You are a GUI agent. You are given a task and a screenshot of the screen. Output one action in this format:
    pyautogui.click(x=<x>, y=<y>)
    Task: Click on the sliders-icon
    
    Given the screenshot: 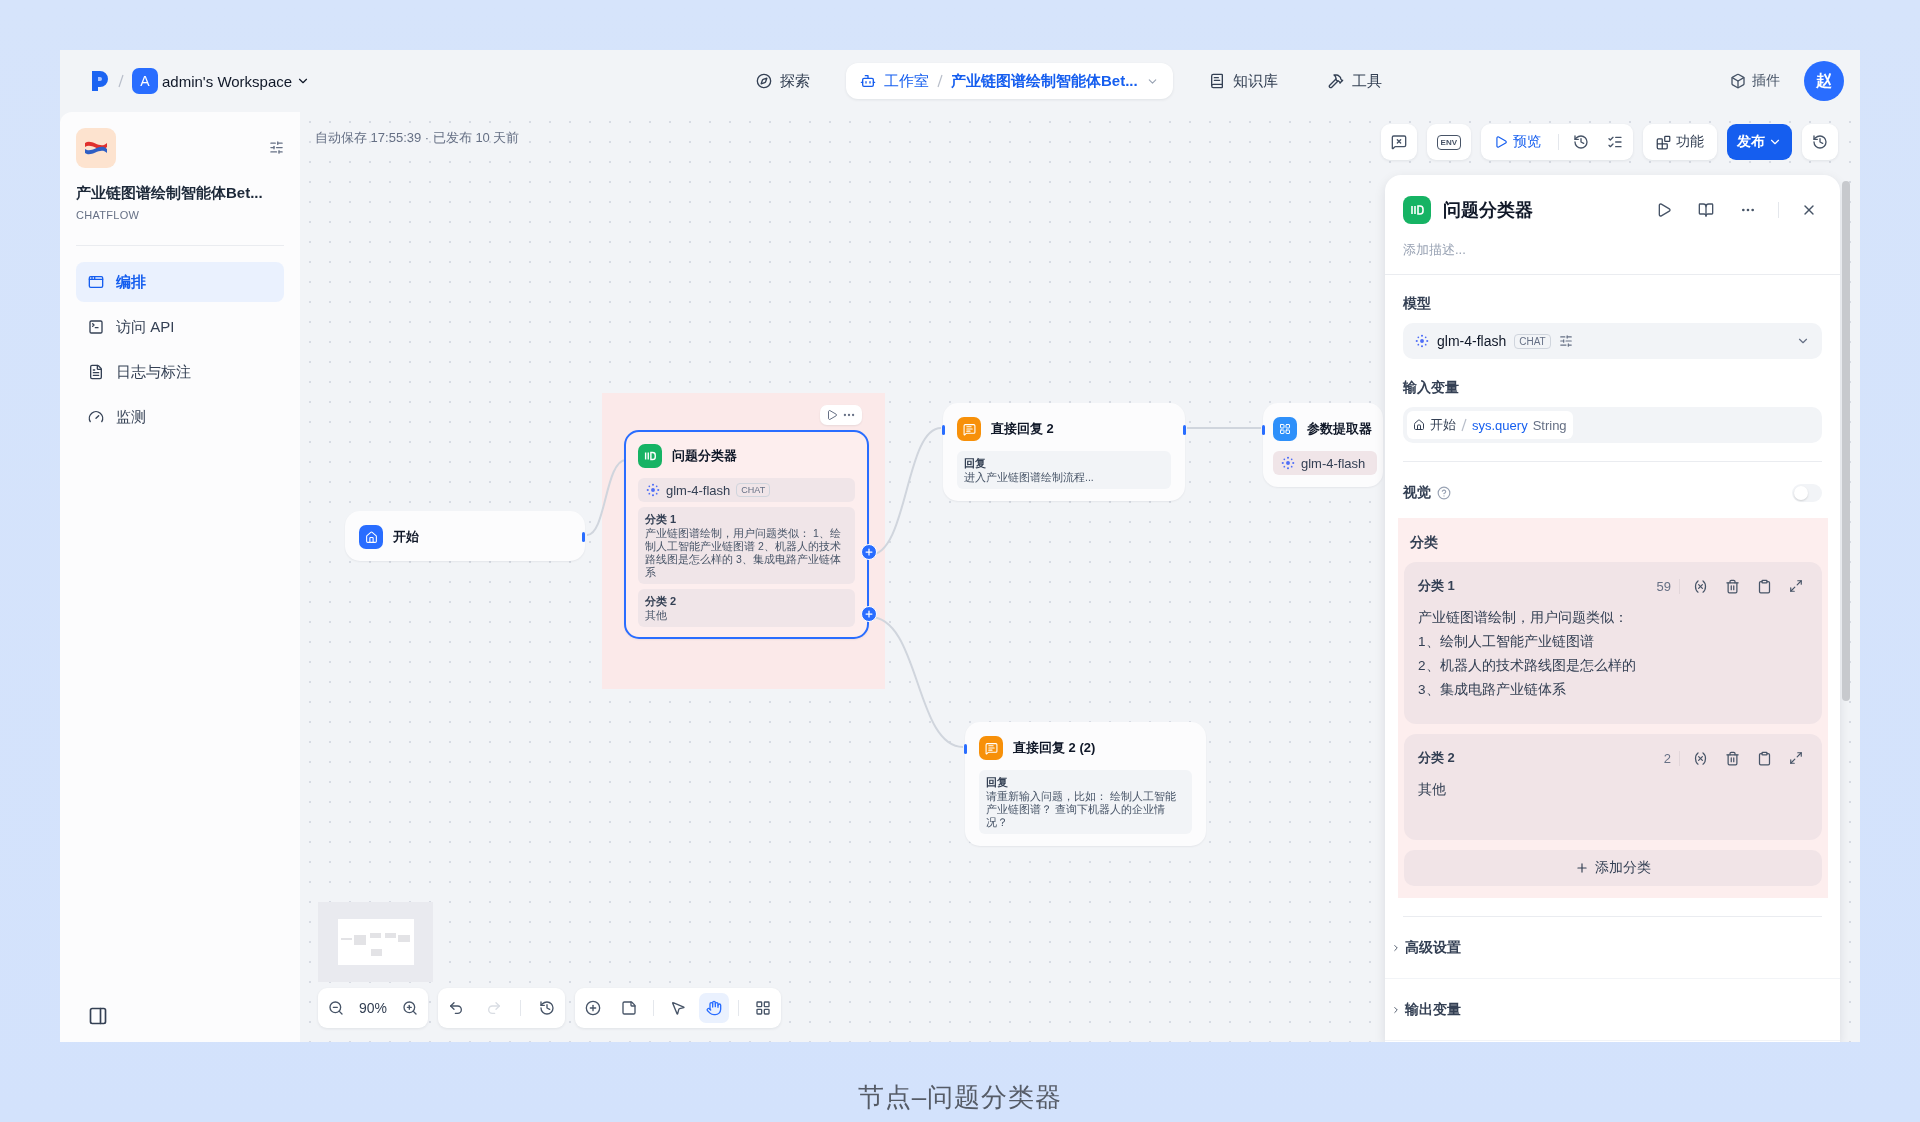 What is the action you would take?
    pyautogui.click(x=1565, y=341)
    